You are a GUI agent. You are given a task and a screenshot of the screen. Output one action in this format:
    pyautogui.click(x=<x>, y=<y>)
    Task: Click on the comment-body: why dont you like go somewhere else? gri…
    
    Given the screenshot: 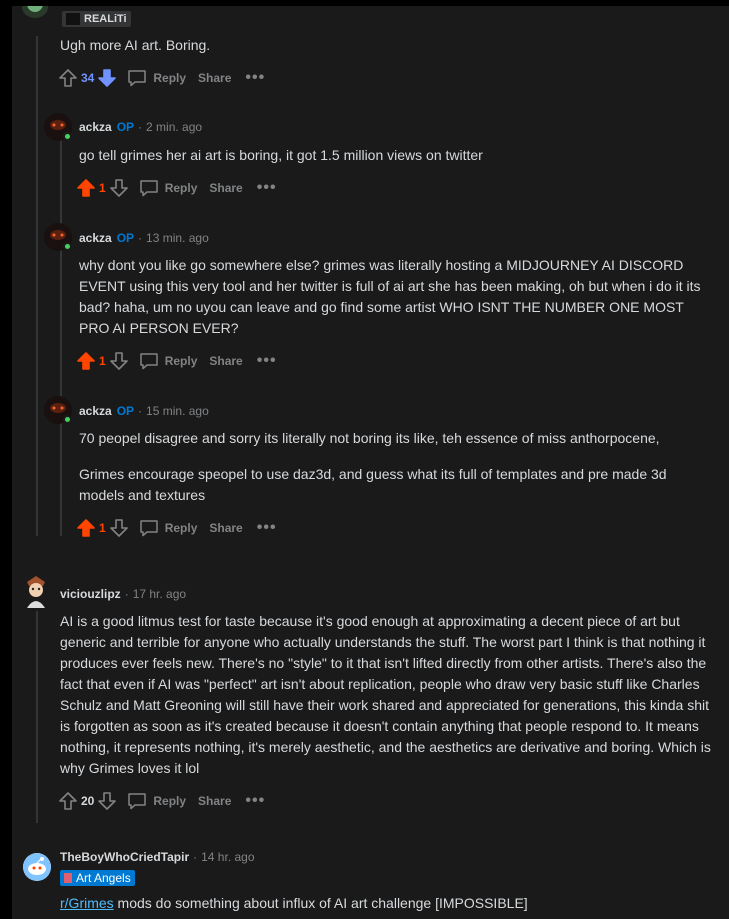 What is the action you would take?
    pyautogui.click(x=390, y=296)
    